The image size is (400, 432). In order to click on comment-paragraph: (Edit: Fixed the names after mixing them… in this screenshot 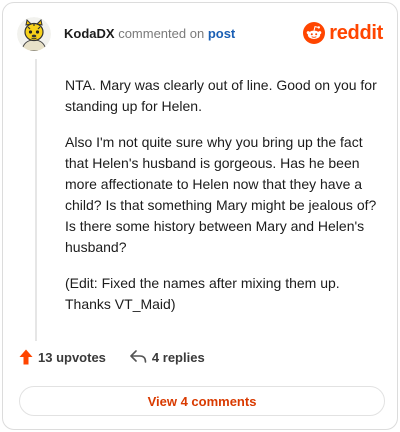, I will do `click(202, 293)`.